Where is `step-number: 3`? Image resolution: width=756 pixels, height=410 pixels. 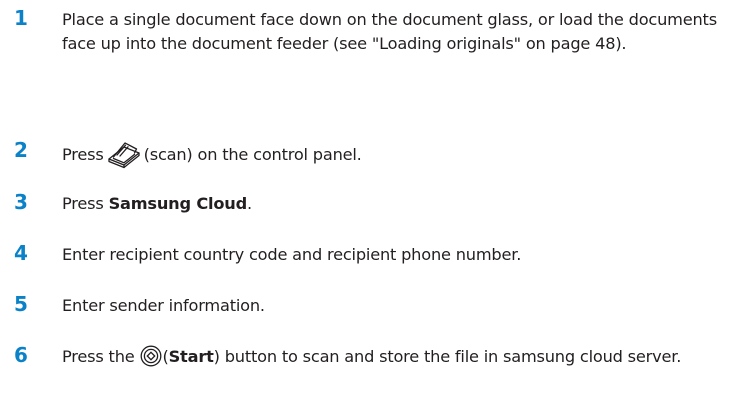
step-number: 3 is located at coordinates (21, 202).